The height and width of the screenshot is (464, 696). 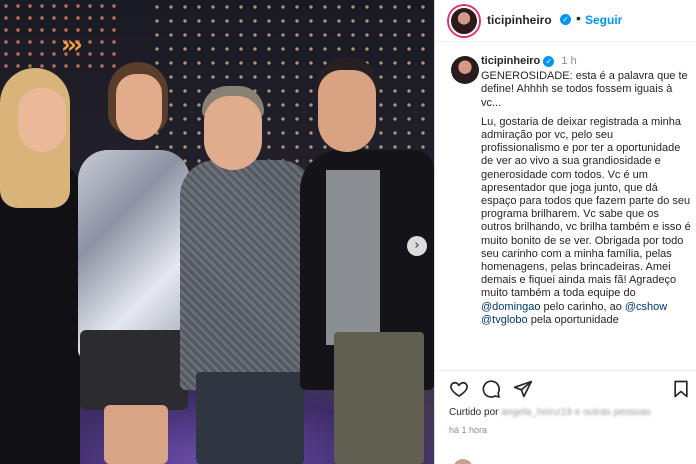 What do you see at coordinates (139, 107) in the screenshot?
I see `person-2-face` at bounding box center [139, 107].